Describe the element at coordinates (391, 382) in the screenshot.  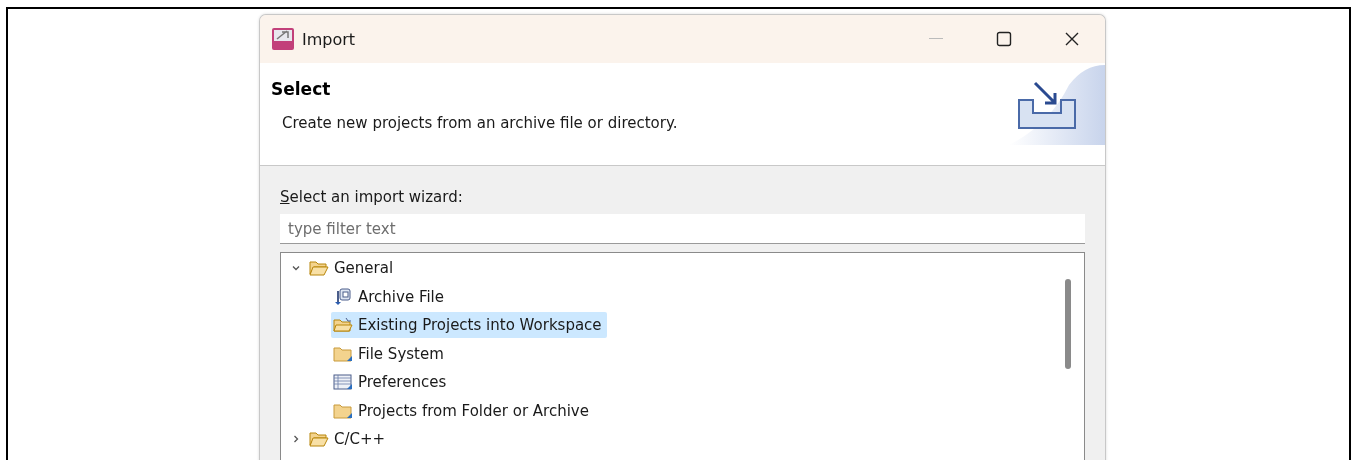
I see `tree-item: Preferences` at that location.